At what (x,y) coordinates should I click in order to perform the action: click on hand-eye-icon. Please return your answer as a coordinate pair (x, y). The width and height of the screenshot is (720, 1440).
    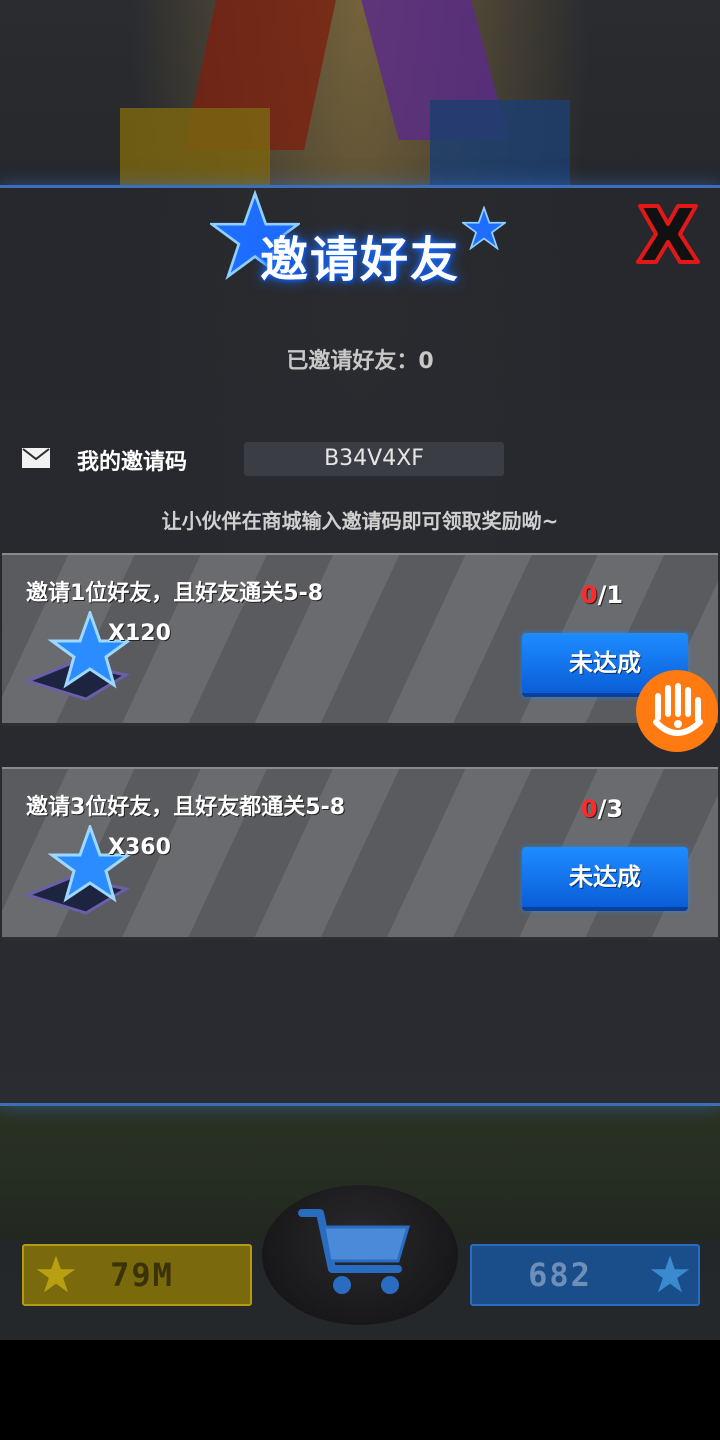
    Looking at the image, I should click on (678, 709).